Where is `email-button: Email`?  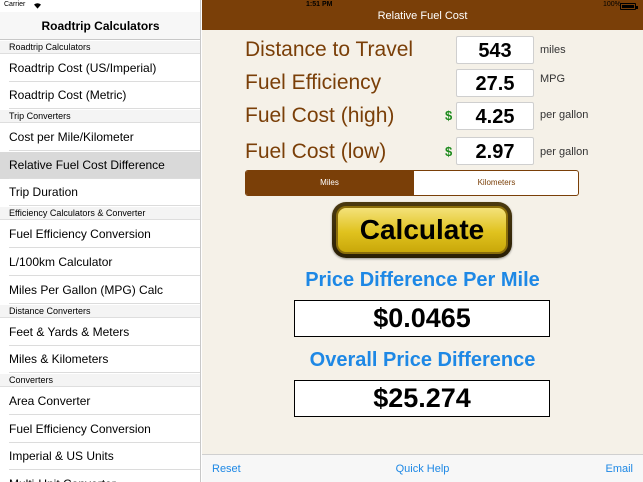
email-button: Email is located at coordinates (619, 469).